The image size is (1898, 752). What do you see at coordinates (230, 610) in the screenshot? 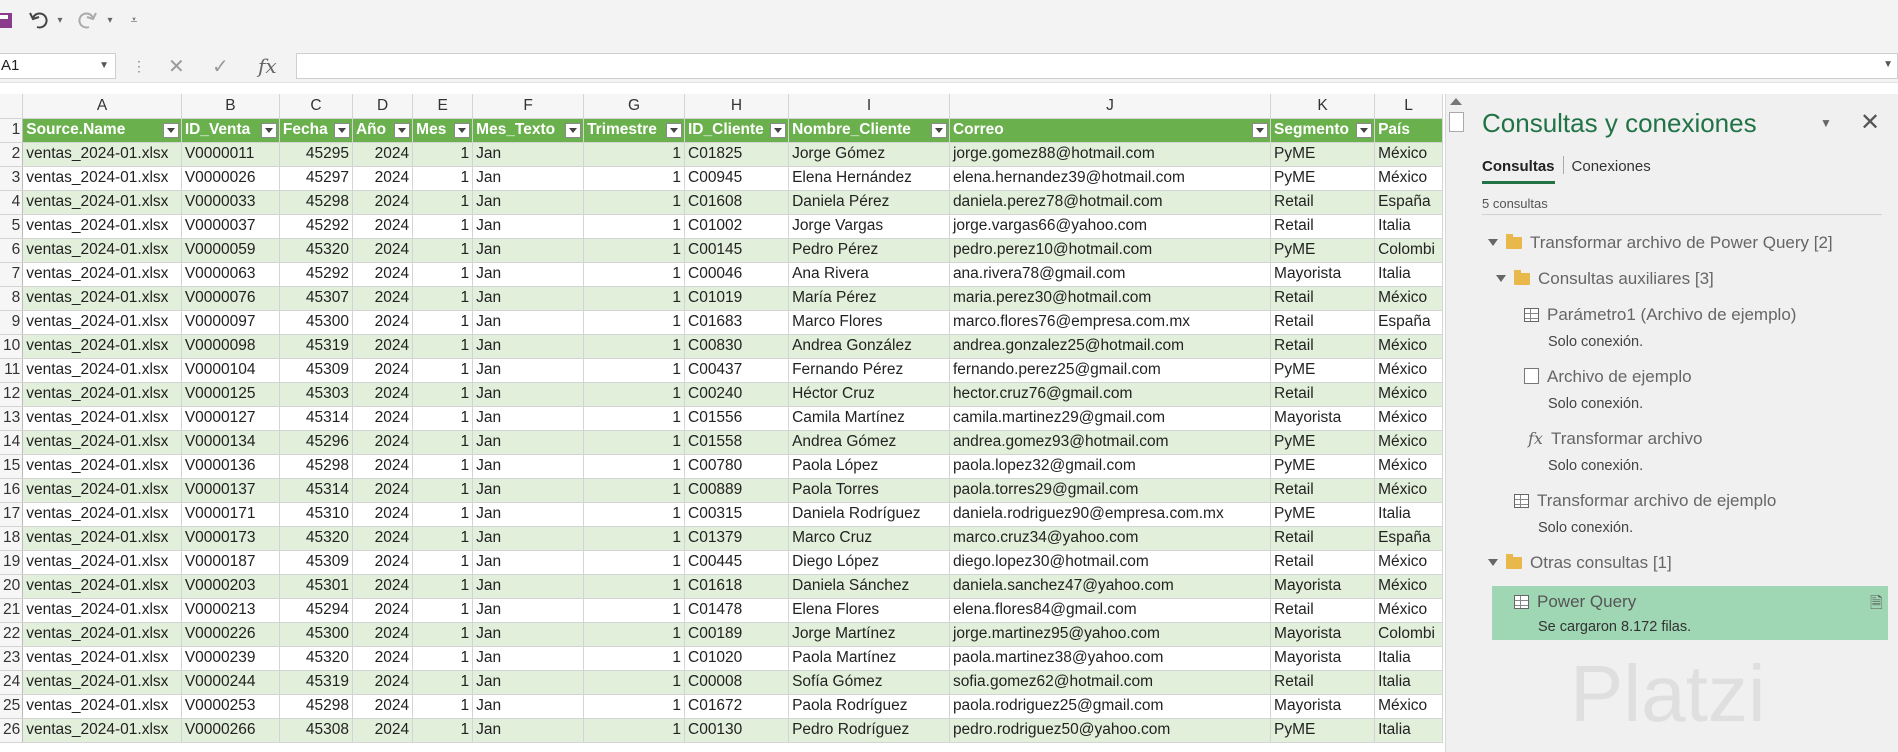
I see `cell-id: V0000213` at bounding box center [230, 610].